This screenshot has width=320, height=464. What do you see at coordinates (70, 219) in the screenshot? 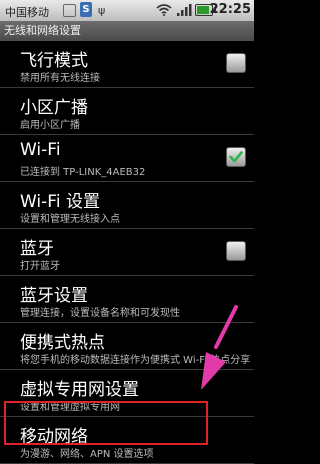
I see `setting-summary: 设置和管理无线接入点` at bounding box center [70, 219].